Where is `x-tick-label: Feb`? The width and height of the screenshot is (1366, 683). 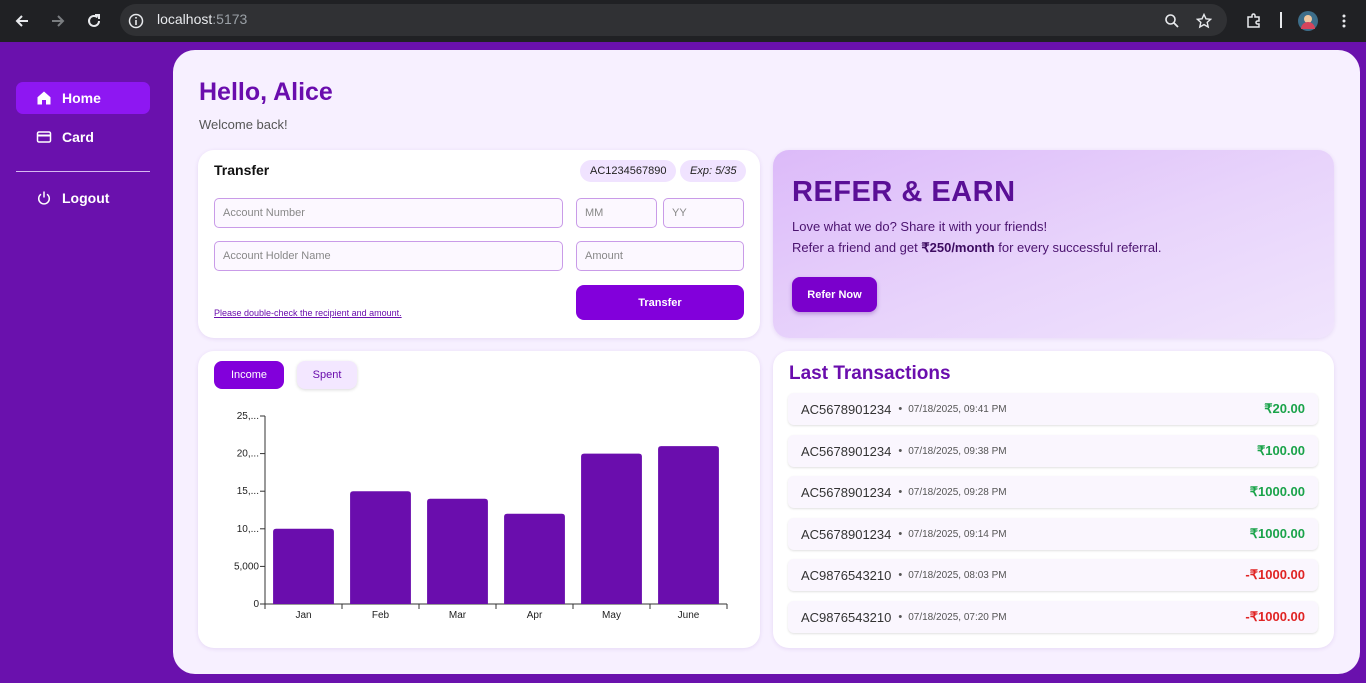 x-tick-label: Feb is located at coordinates (381, 615).